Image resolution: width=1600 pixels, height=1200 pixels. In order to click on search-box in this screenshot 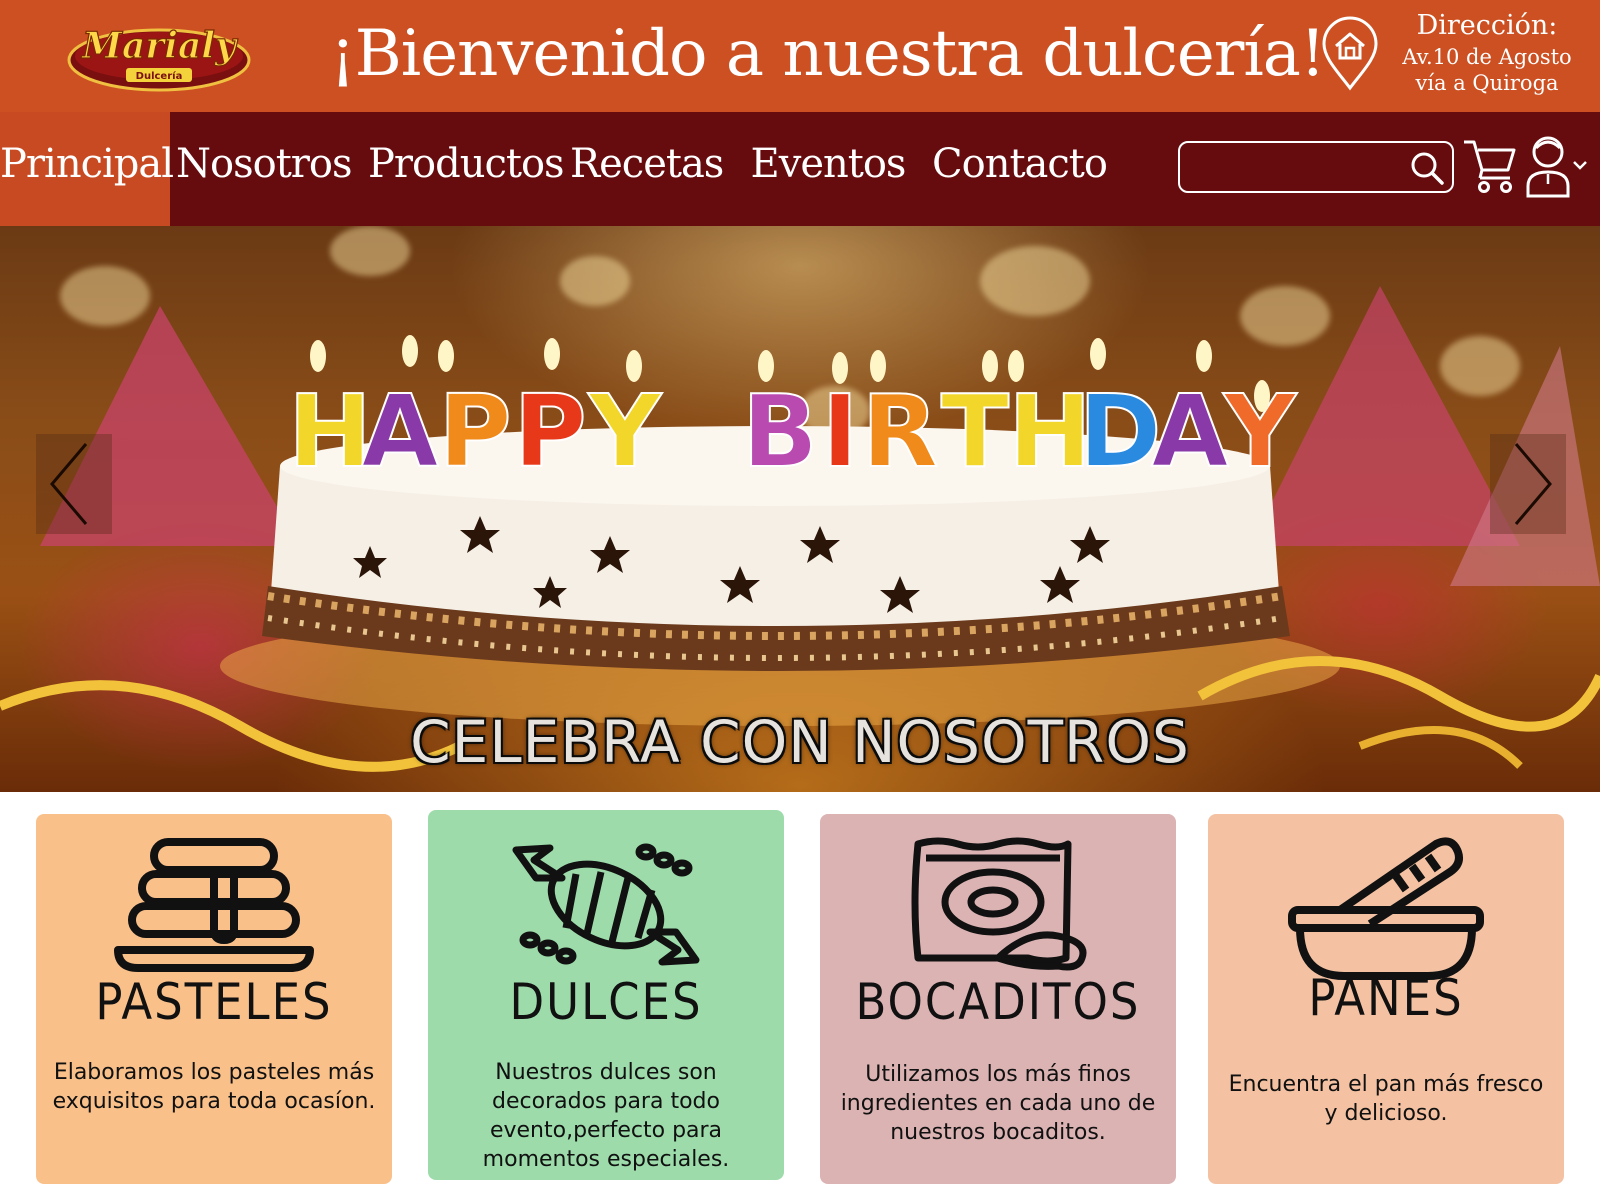, I will do `click(1316, 167)`.